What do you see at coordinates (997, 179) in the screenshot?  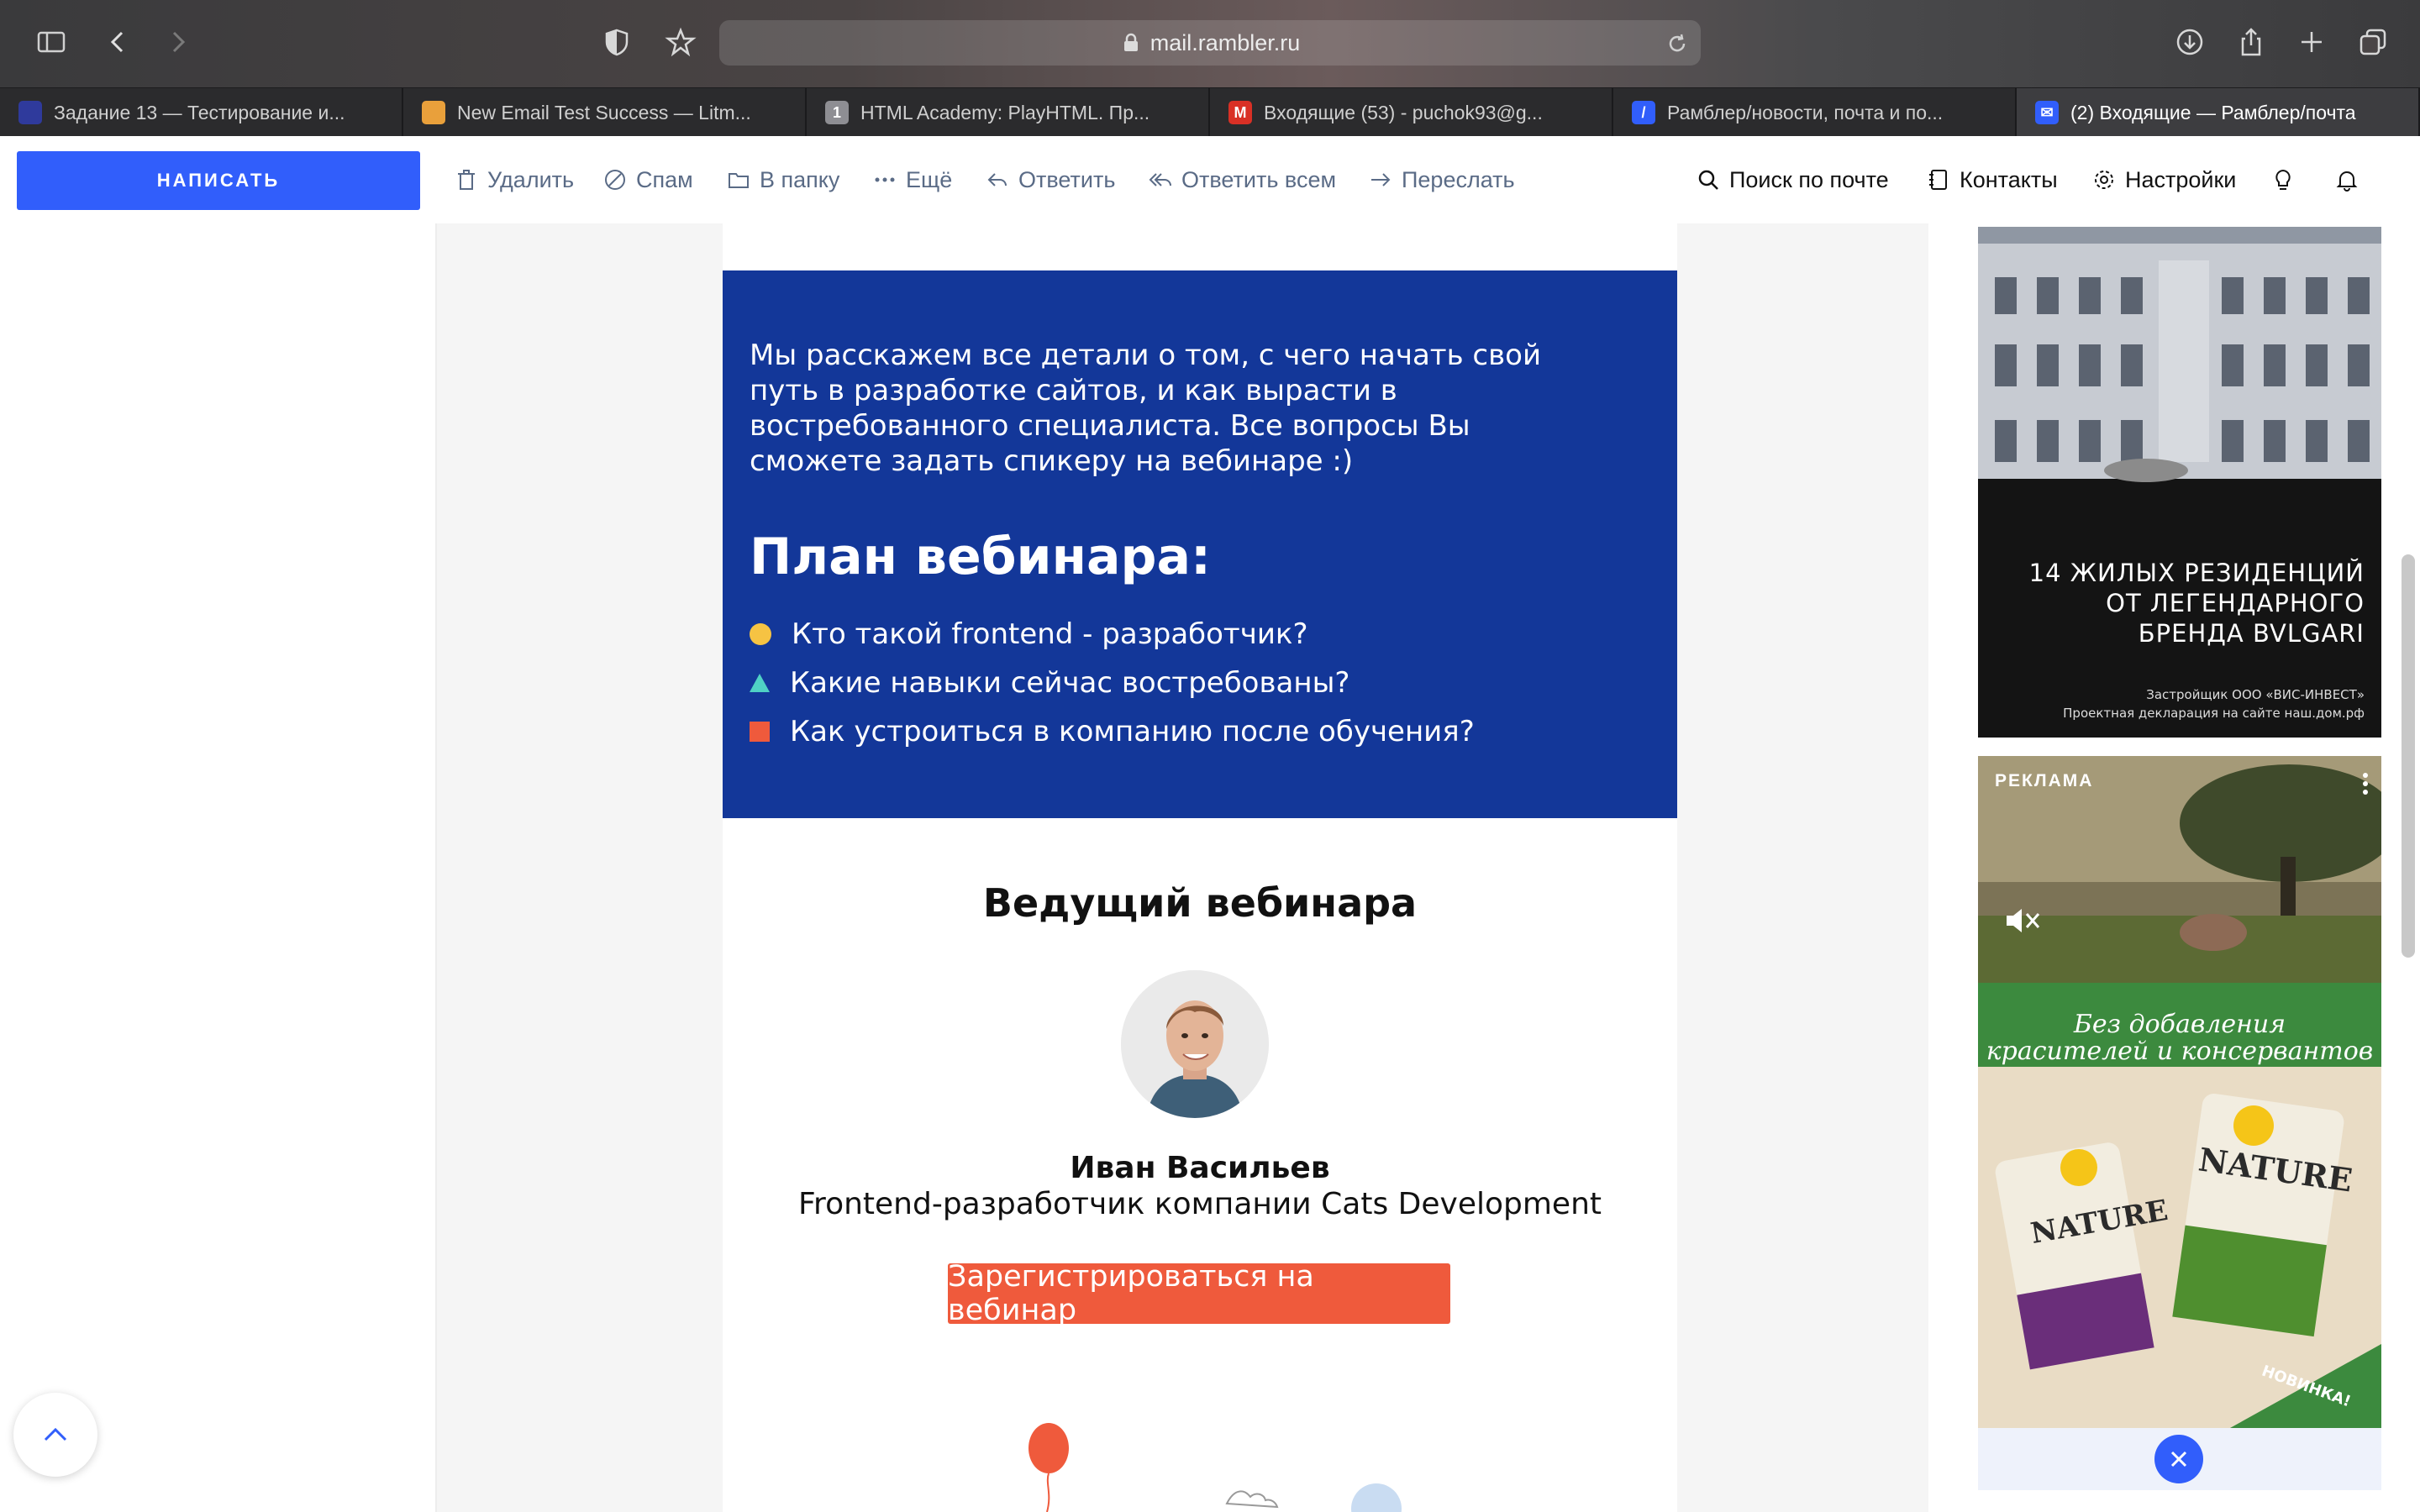 I see `reply-icon` at bounding box center [997, 179].